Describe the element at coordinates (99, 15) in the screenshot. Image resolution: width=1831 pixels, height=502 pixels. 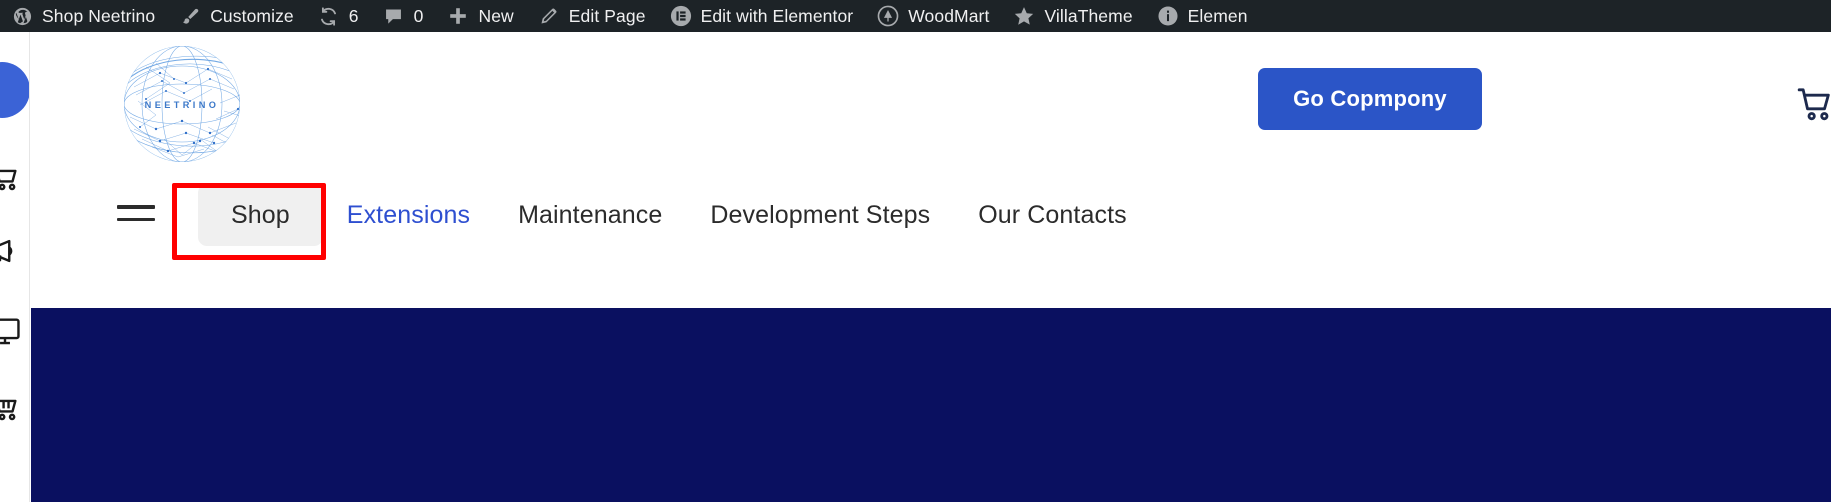
I see `admin-bar-item-label: Shop Neetrino` at that location.